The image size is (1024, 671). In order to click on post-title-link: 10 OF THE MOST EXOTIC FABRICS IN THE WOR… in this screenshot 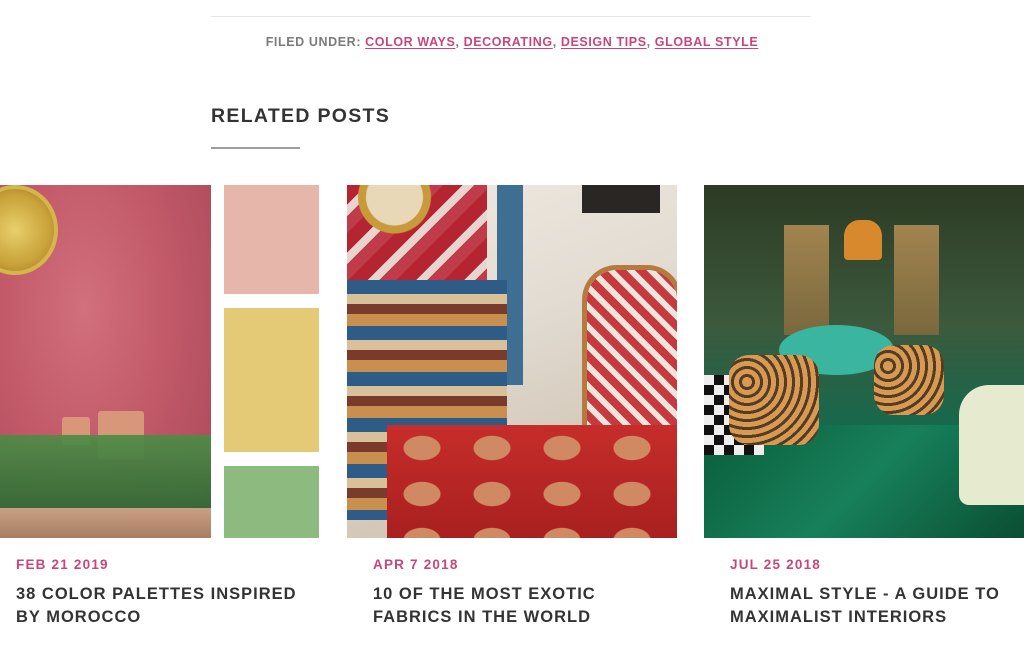, I will do `click(523, 606)`.